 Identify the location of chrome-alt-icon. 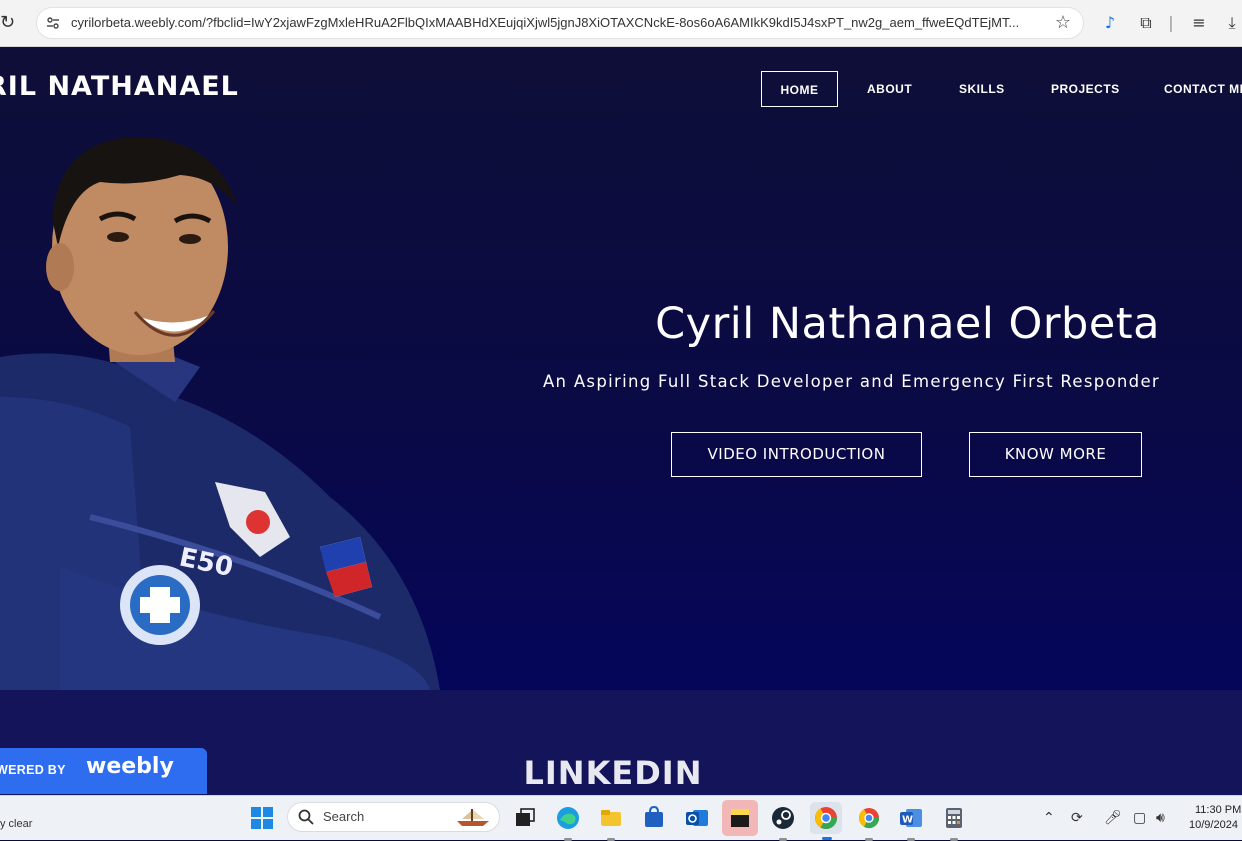
(869, 822).